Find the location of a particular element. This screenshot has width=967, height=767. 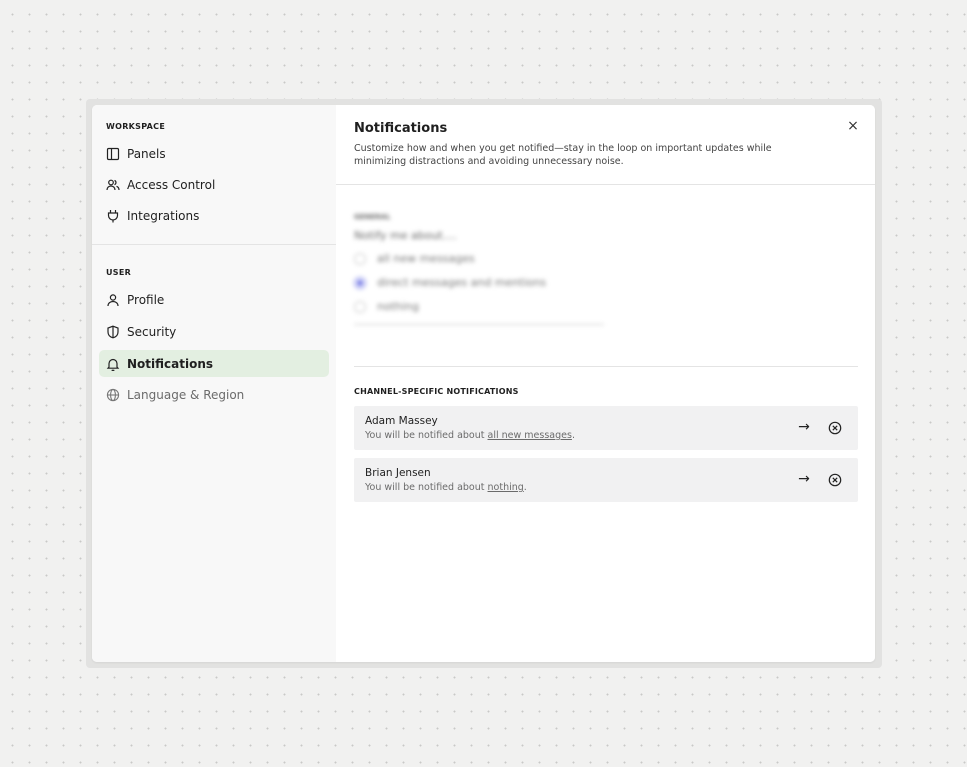

workspace-section-label: WORKSPACE is located at coordinates (136, 126).